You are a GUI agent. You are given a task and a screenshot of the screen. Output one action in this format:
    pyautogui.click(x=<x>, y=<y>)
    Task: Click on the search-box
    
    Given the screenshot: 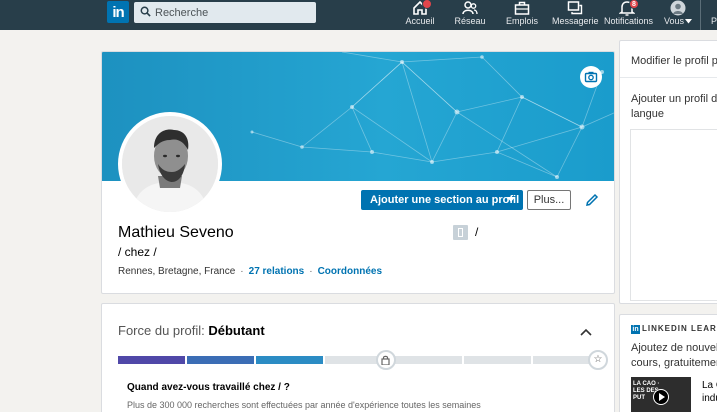 What is the action you would take?
    pyautogui.click(x=225, y=12)
    